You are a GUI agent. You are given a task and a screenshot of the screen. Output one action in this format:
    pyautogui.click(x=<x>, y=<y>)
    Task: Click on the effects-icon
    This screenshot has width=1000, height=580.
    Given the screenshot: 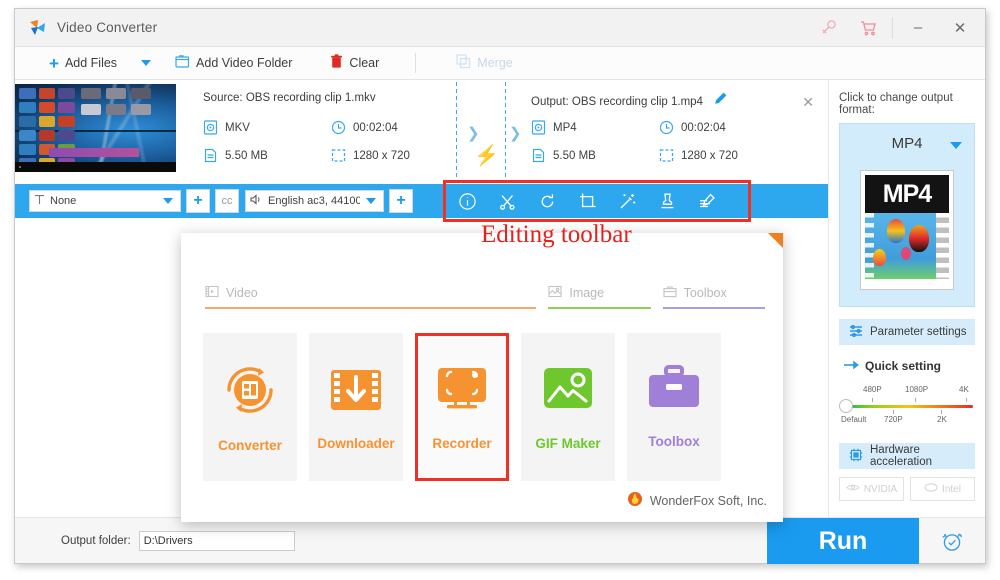 What is the action you would take?
    pyautogui.click(x=627, y=201)
    